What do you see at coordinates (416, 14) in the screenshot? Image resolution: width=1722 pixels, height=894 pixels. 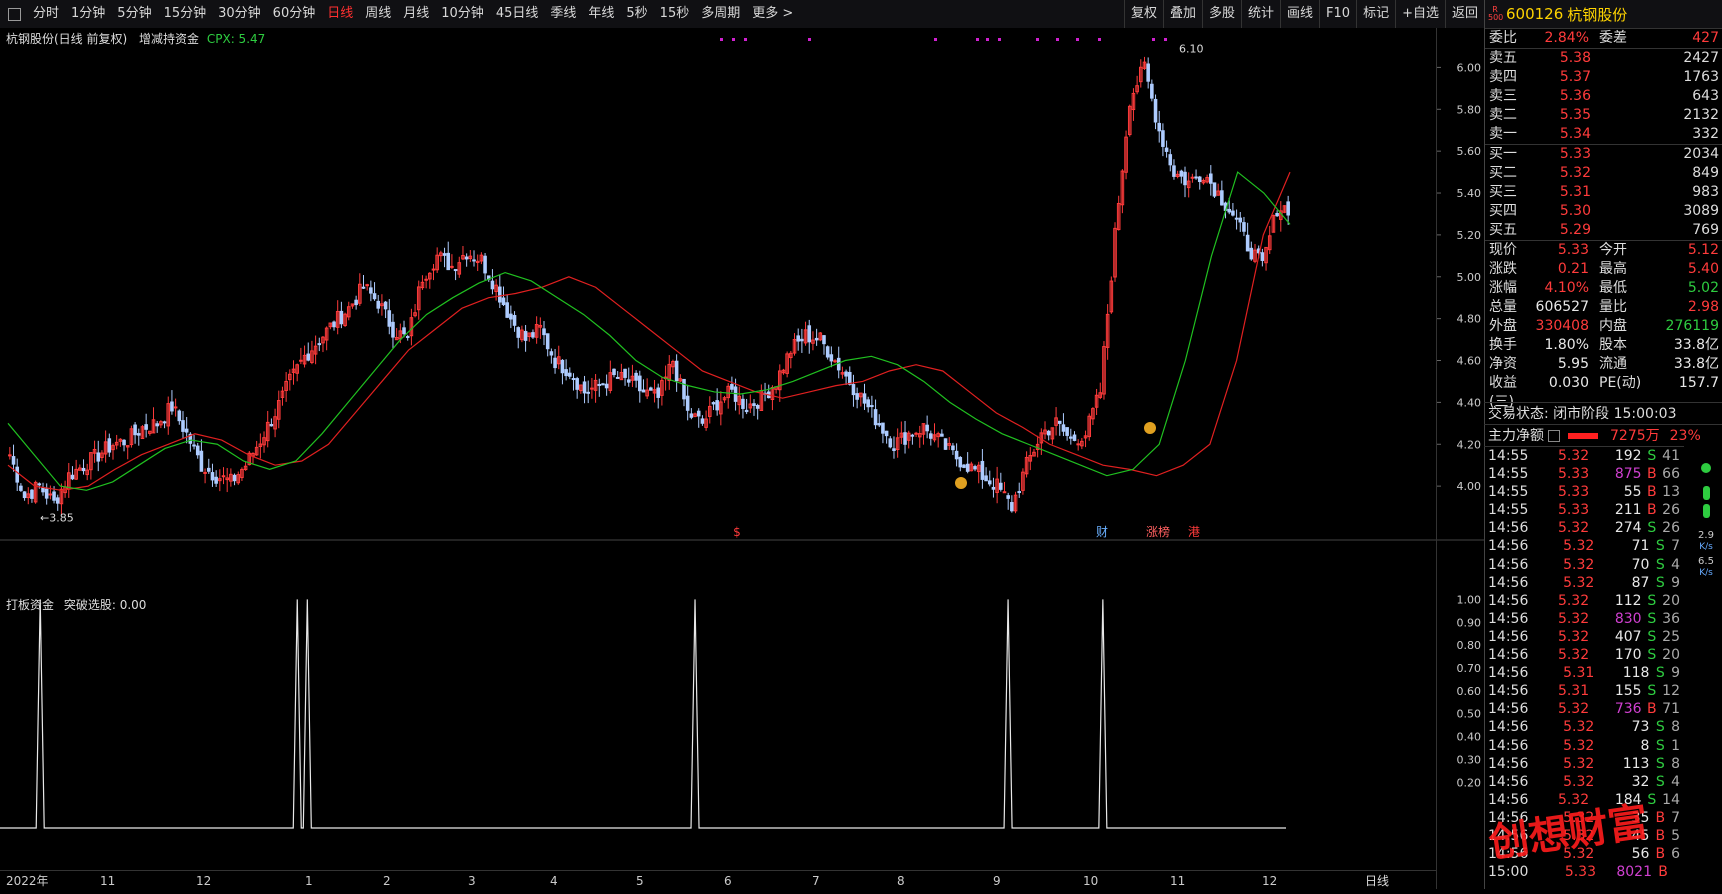 I see `period-tab: 月线` at bounding box center [416, 14].